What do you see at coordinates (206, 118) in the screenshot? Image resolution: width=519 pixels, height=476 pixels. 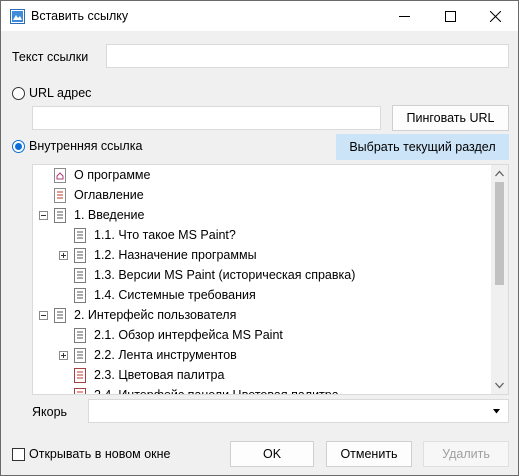 I see `url-input` at bounding box center [206, 118].